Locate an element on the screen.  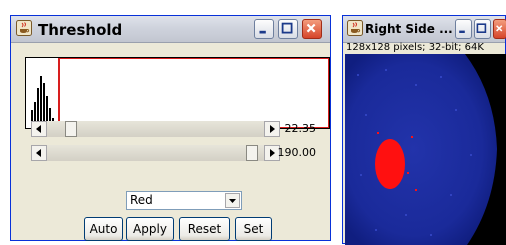
max-slider-thumb is located at coordinates (252, 153).